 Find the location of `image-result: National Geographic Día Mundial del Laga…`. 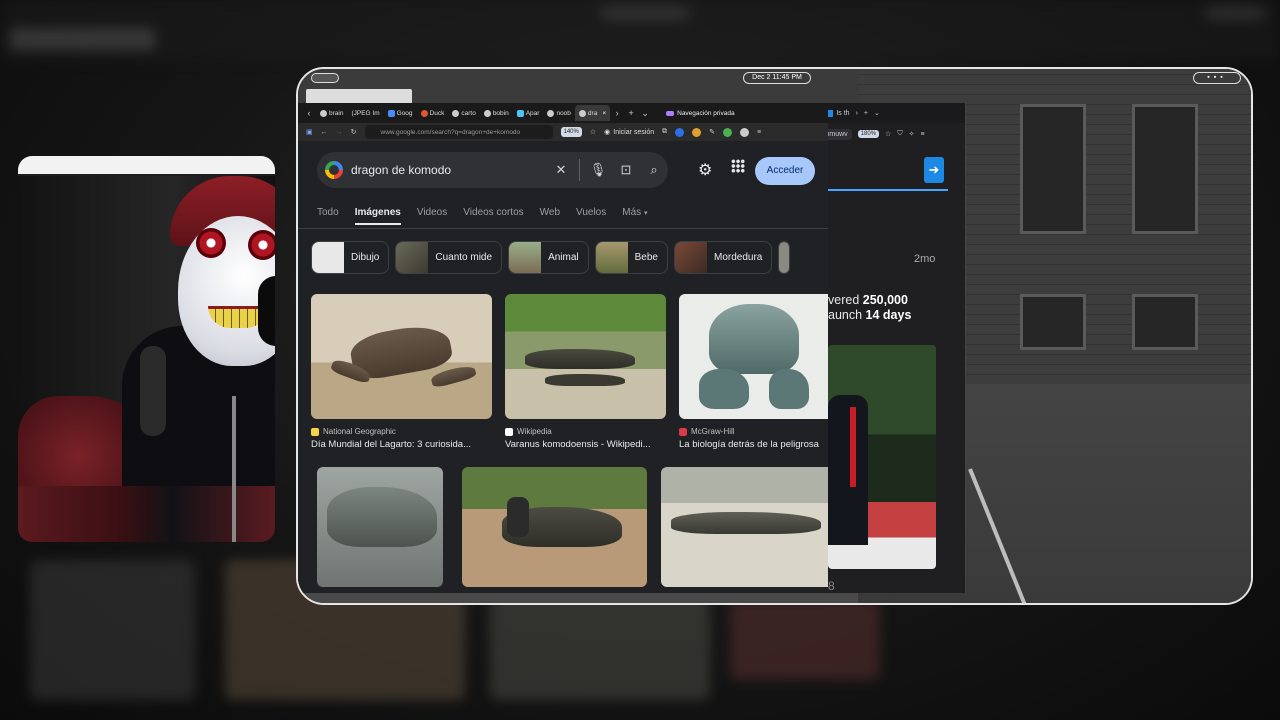

image-result: National Geographic Día Mundial del Laga… is located at coordinates (401, 372).